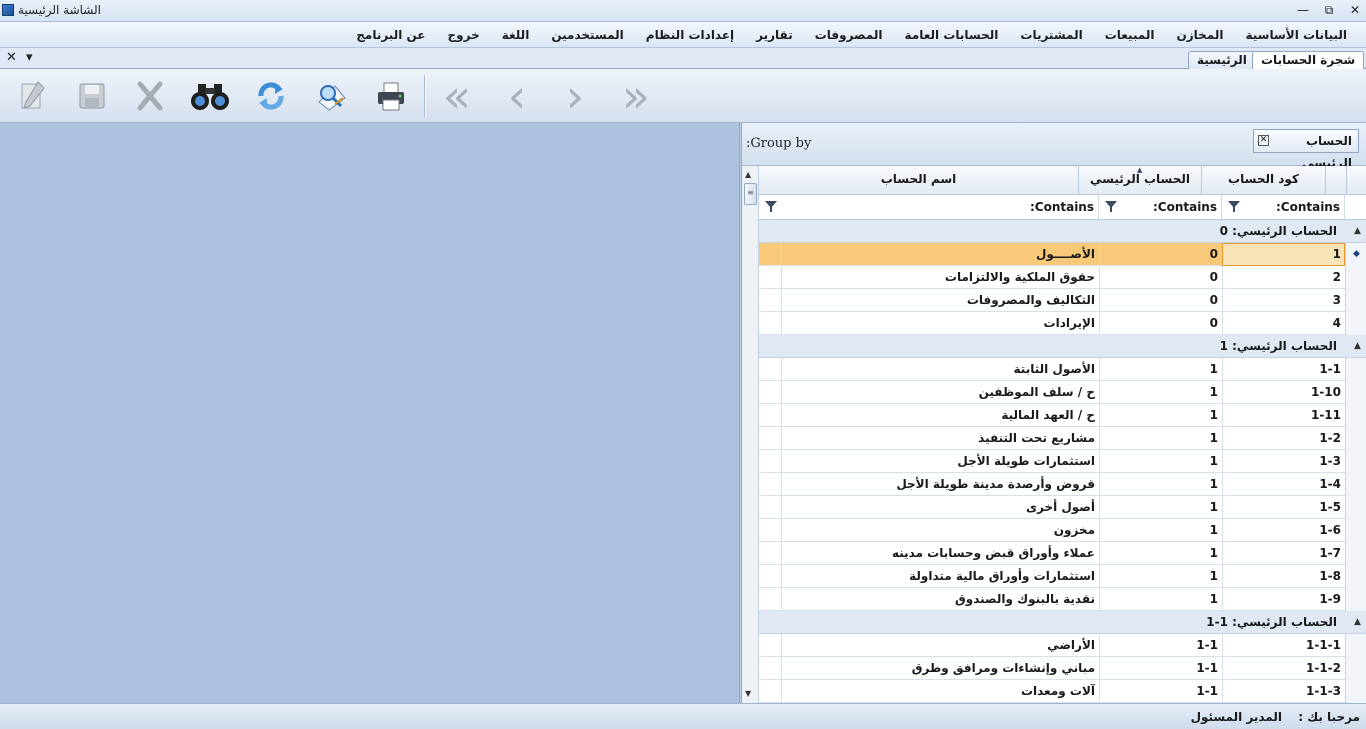  What do you see at coordinates (940, 254) in the screenshot?
I see `cell-name: الأصــــول` at bounding box center [940, 254].